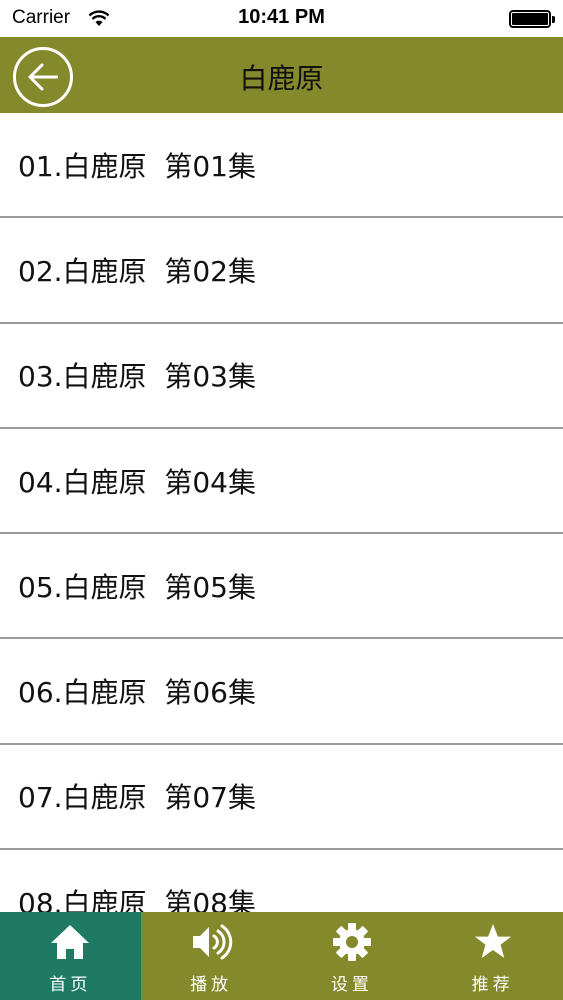  I want to click on tab-play-label: 播放, so click(211, 985).